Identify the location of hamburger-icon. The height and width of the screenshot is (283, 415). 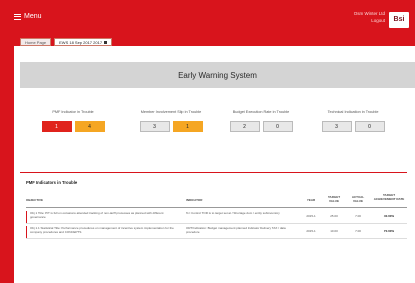
(17, 16).